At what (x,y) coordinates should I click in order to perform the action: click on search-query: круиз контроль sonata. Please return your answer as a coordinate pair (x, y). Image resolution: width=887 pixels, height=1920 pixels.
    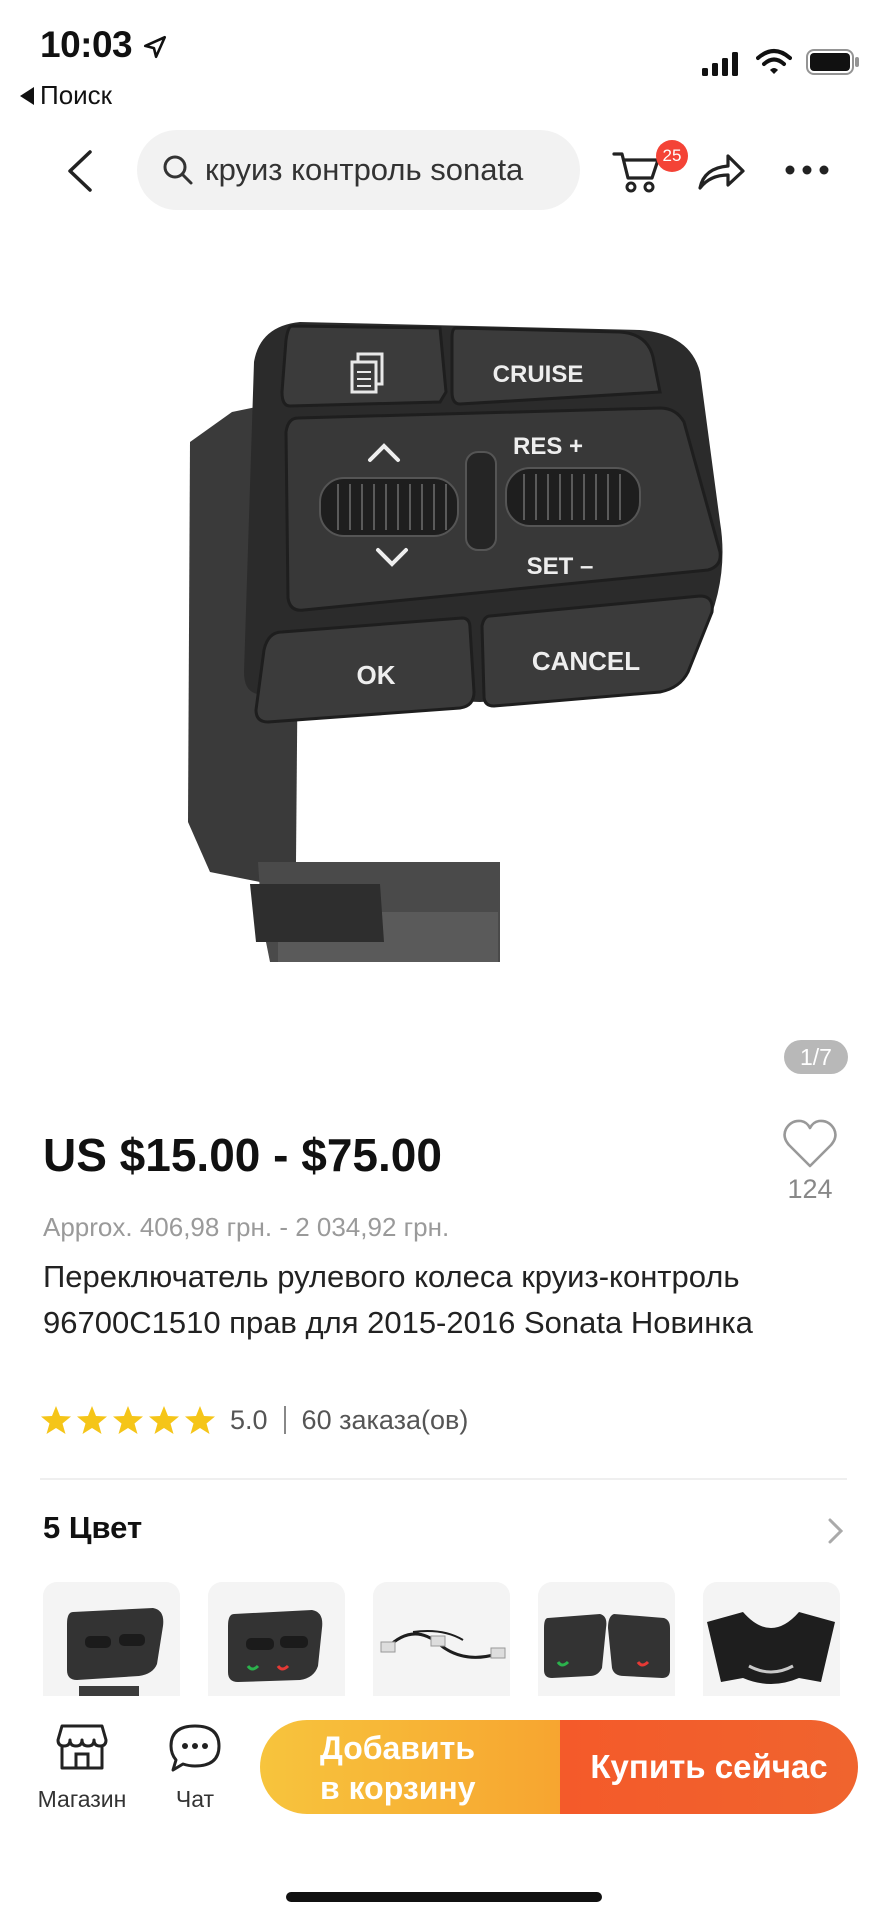
    Looking at the image, I should click on (364, 169).